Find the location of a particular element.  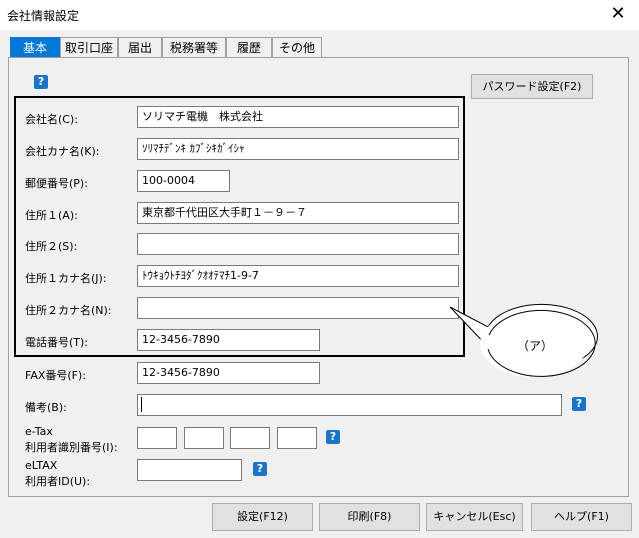

address1-label: 住所１(A): is located at coordinates (51, 215).